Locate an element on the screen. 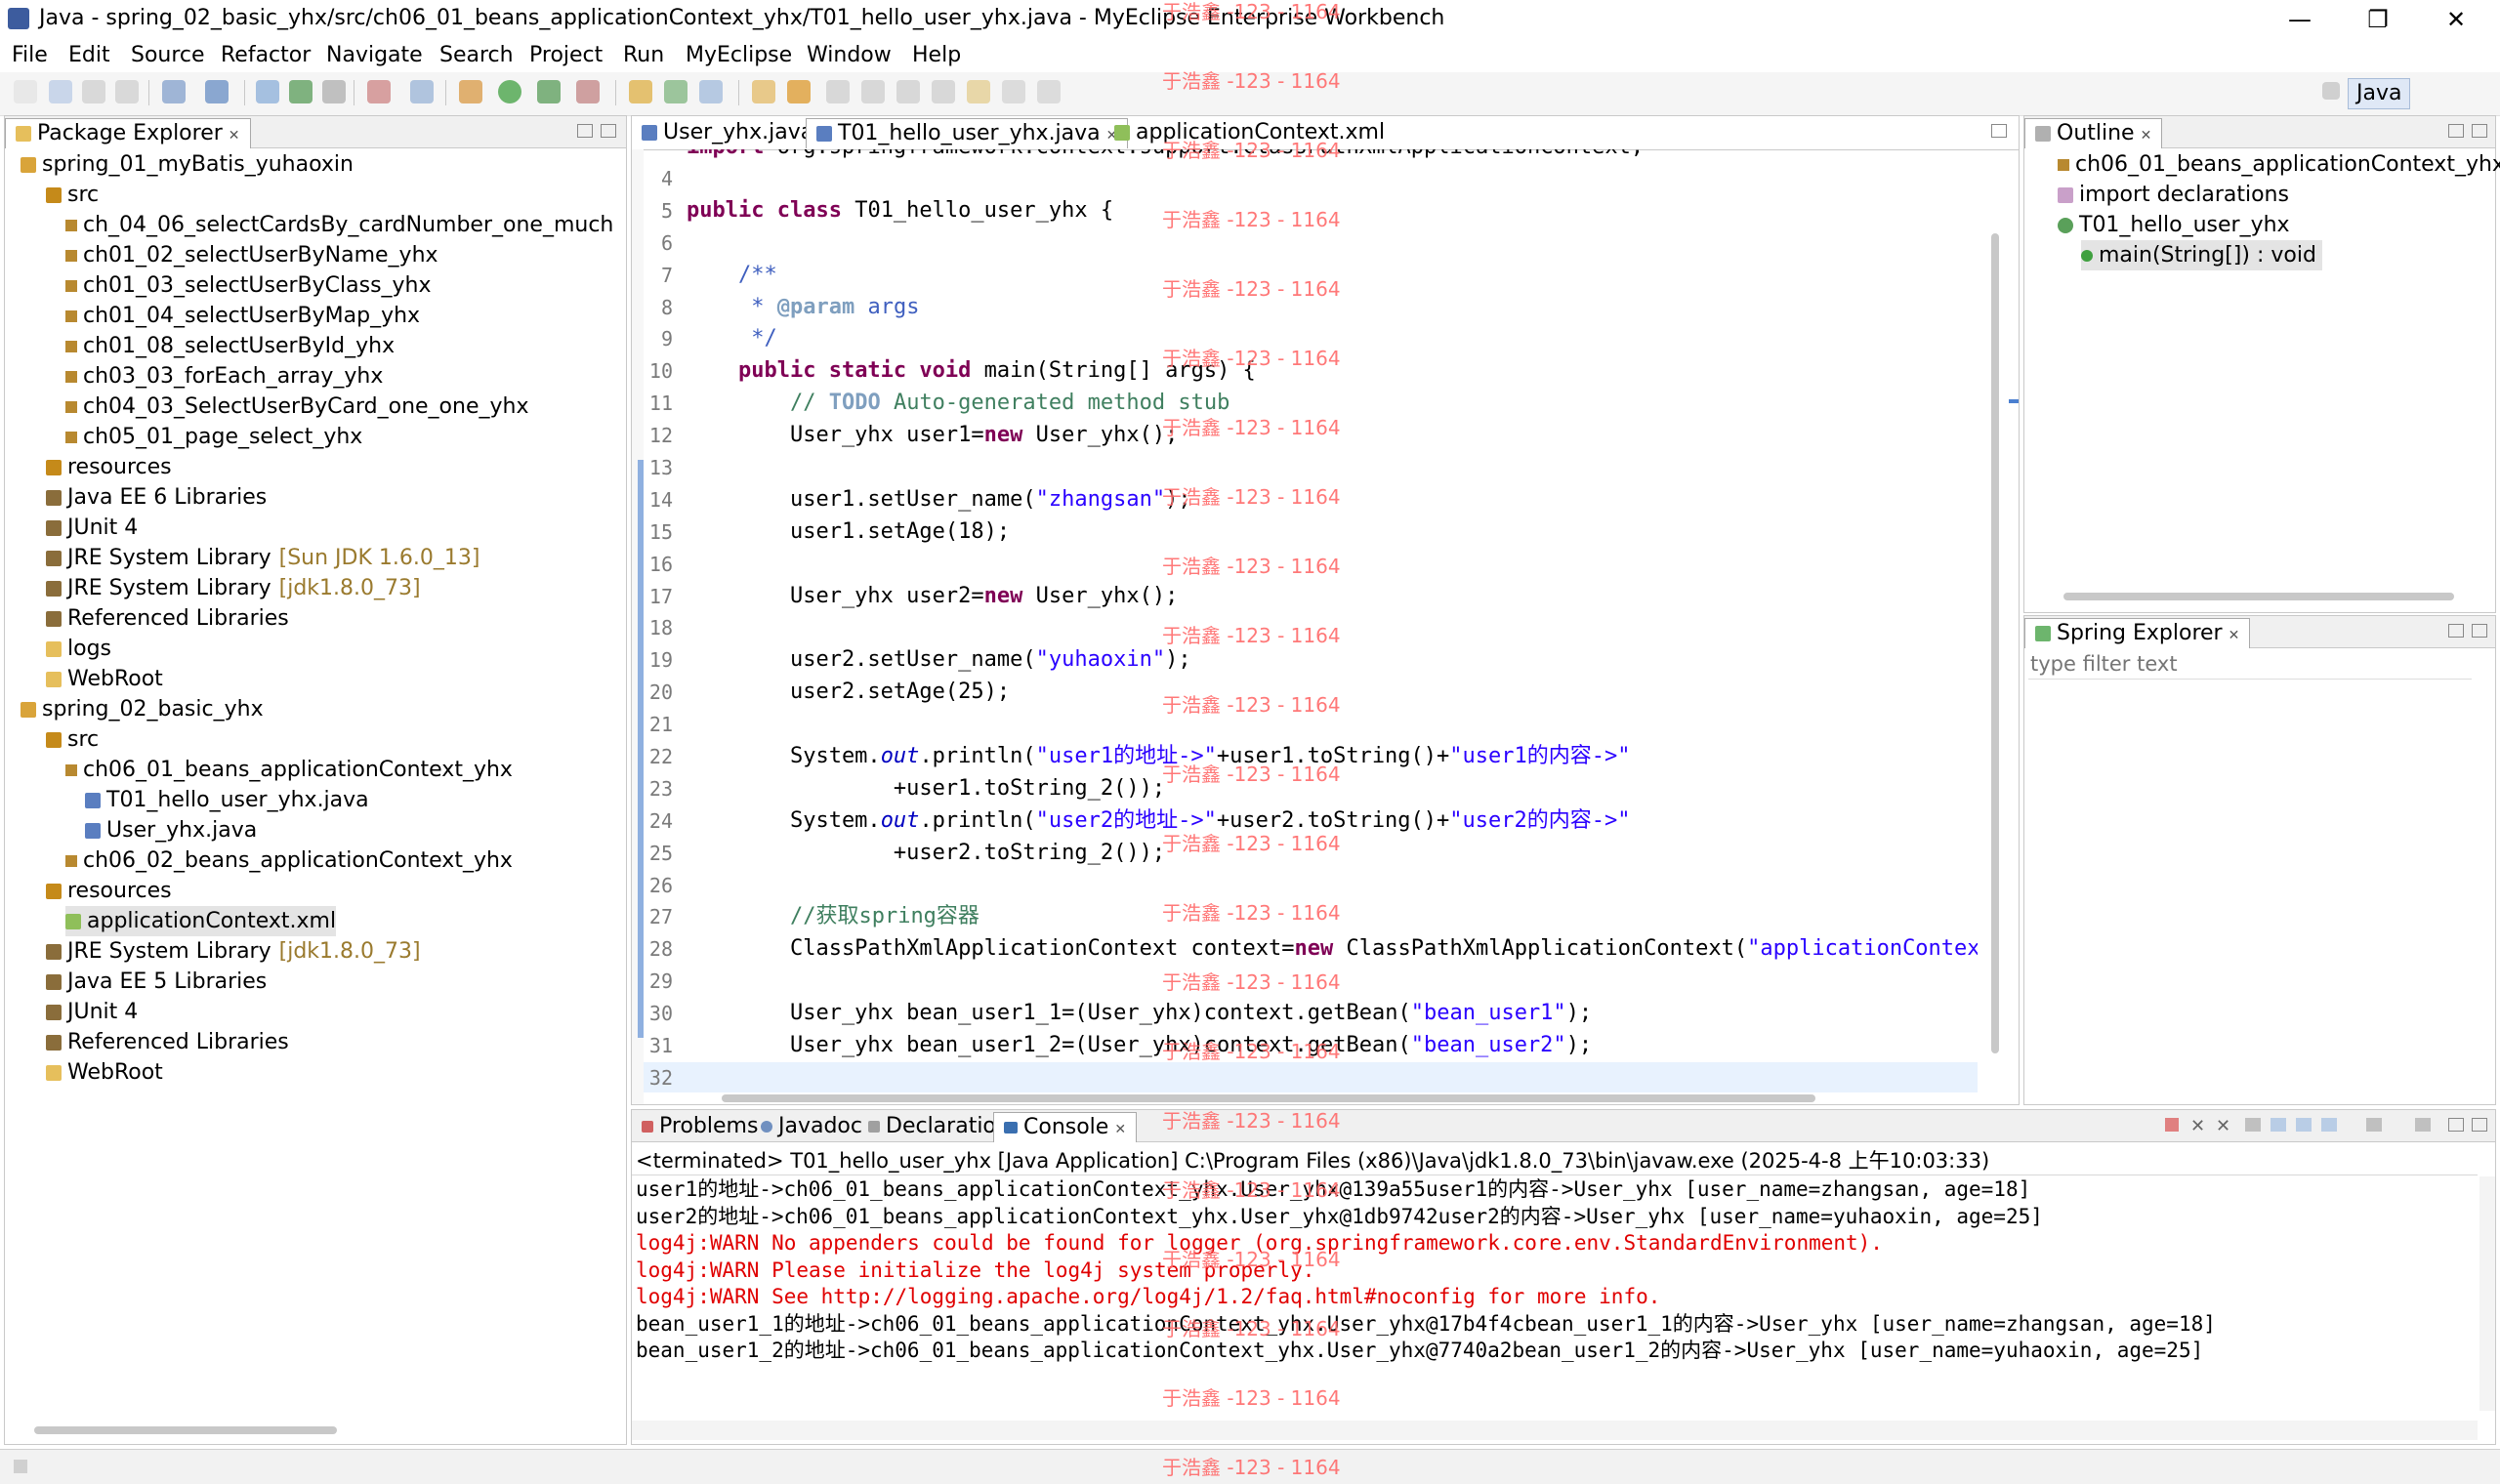 The image size is (2500, 1484). menu-project: Project is located at coordinates (566, 56).